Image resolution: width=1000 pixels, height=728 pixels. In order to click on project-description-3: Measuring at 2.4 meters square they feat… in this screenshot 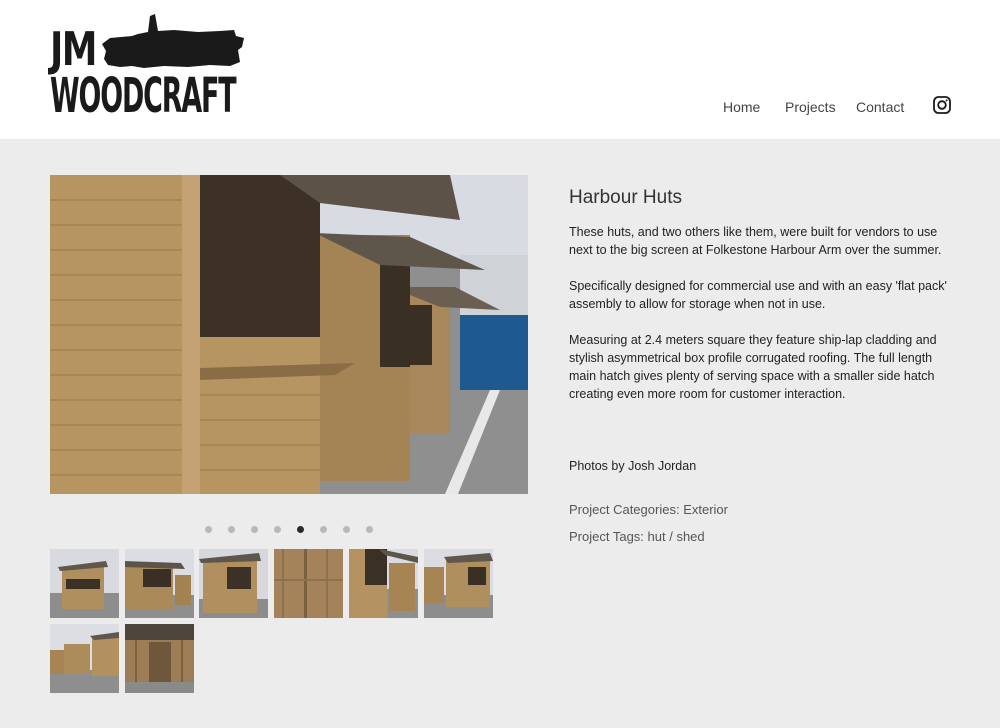, I will do `click(753, 367)`.